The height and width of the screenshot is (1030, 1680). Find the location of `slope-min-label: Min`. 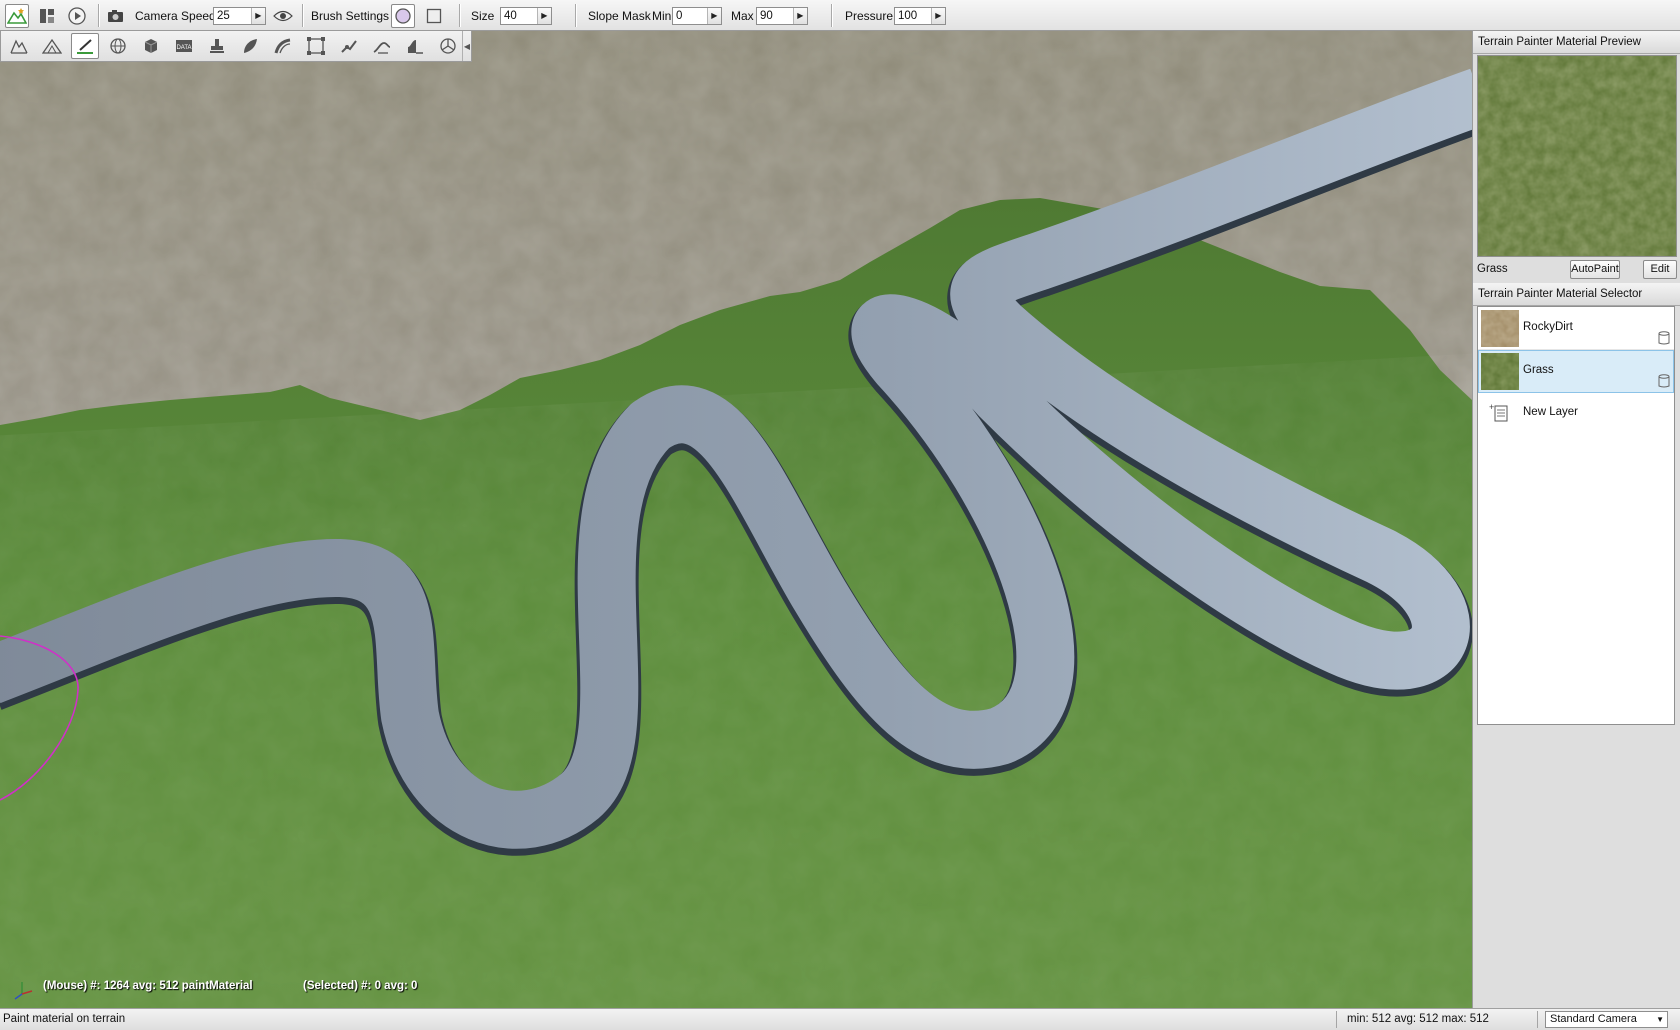

slope-min-label: Min is located at coordinates (662, 15).